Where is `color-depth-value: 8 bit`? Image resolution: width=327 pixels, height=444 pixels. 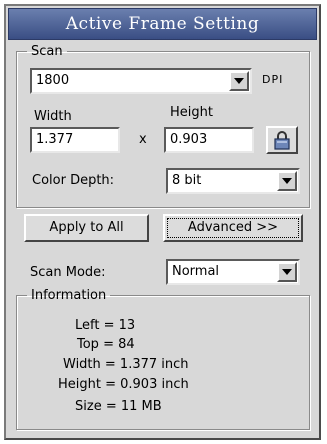 color-depth-value: 8 bit is located at coordinates (187, 180).